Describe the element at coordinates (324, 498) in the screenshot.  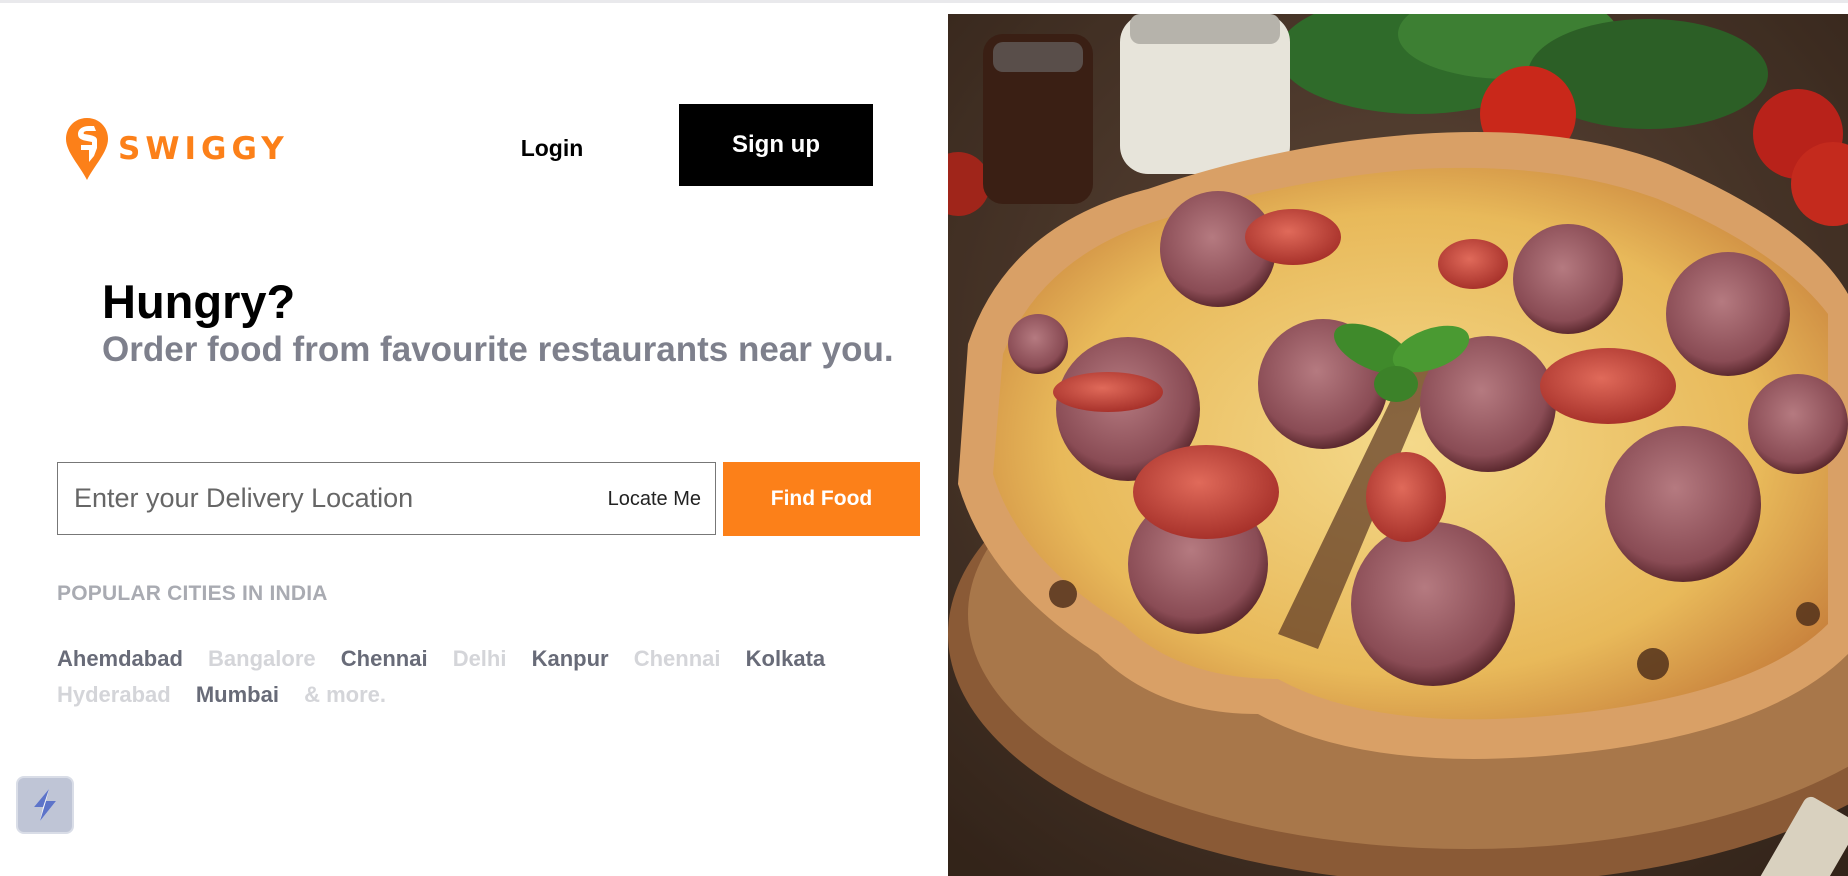
I see `delivery-location-input` at that location.